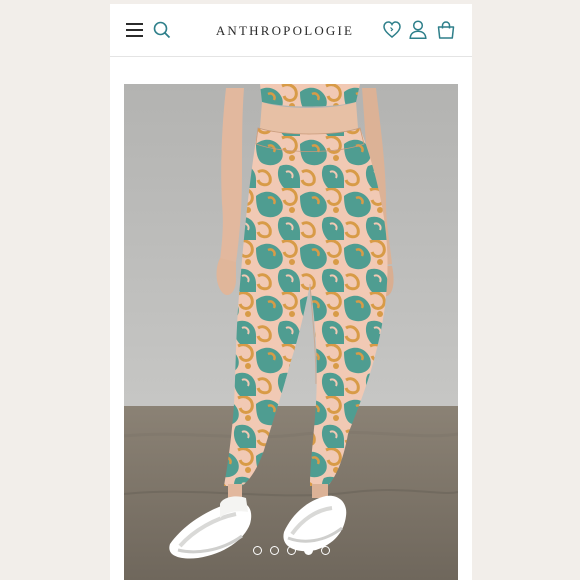 This screenshot has height=580, width=580. What do you see at coordinates (285, 31) in the screenshot?
I see `brand-logo: ANTHROPOLOGIE` at bounding box center [285, 31].